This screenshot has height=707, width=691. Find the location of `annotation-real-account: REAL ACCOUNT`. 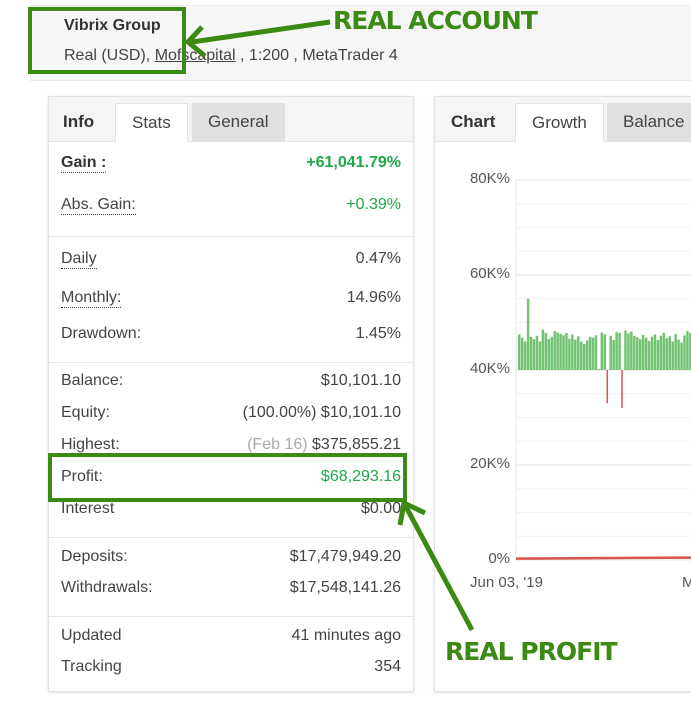

annotation-real-account: REAL ACCOUNT is located at coordinates (435, 20).